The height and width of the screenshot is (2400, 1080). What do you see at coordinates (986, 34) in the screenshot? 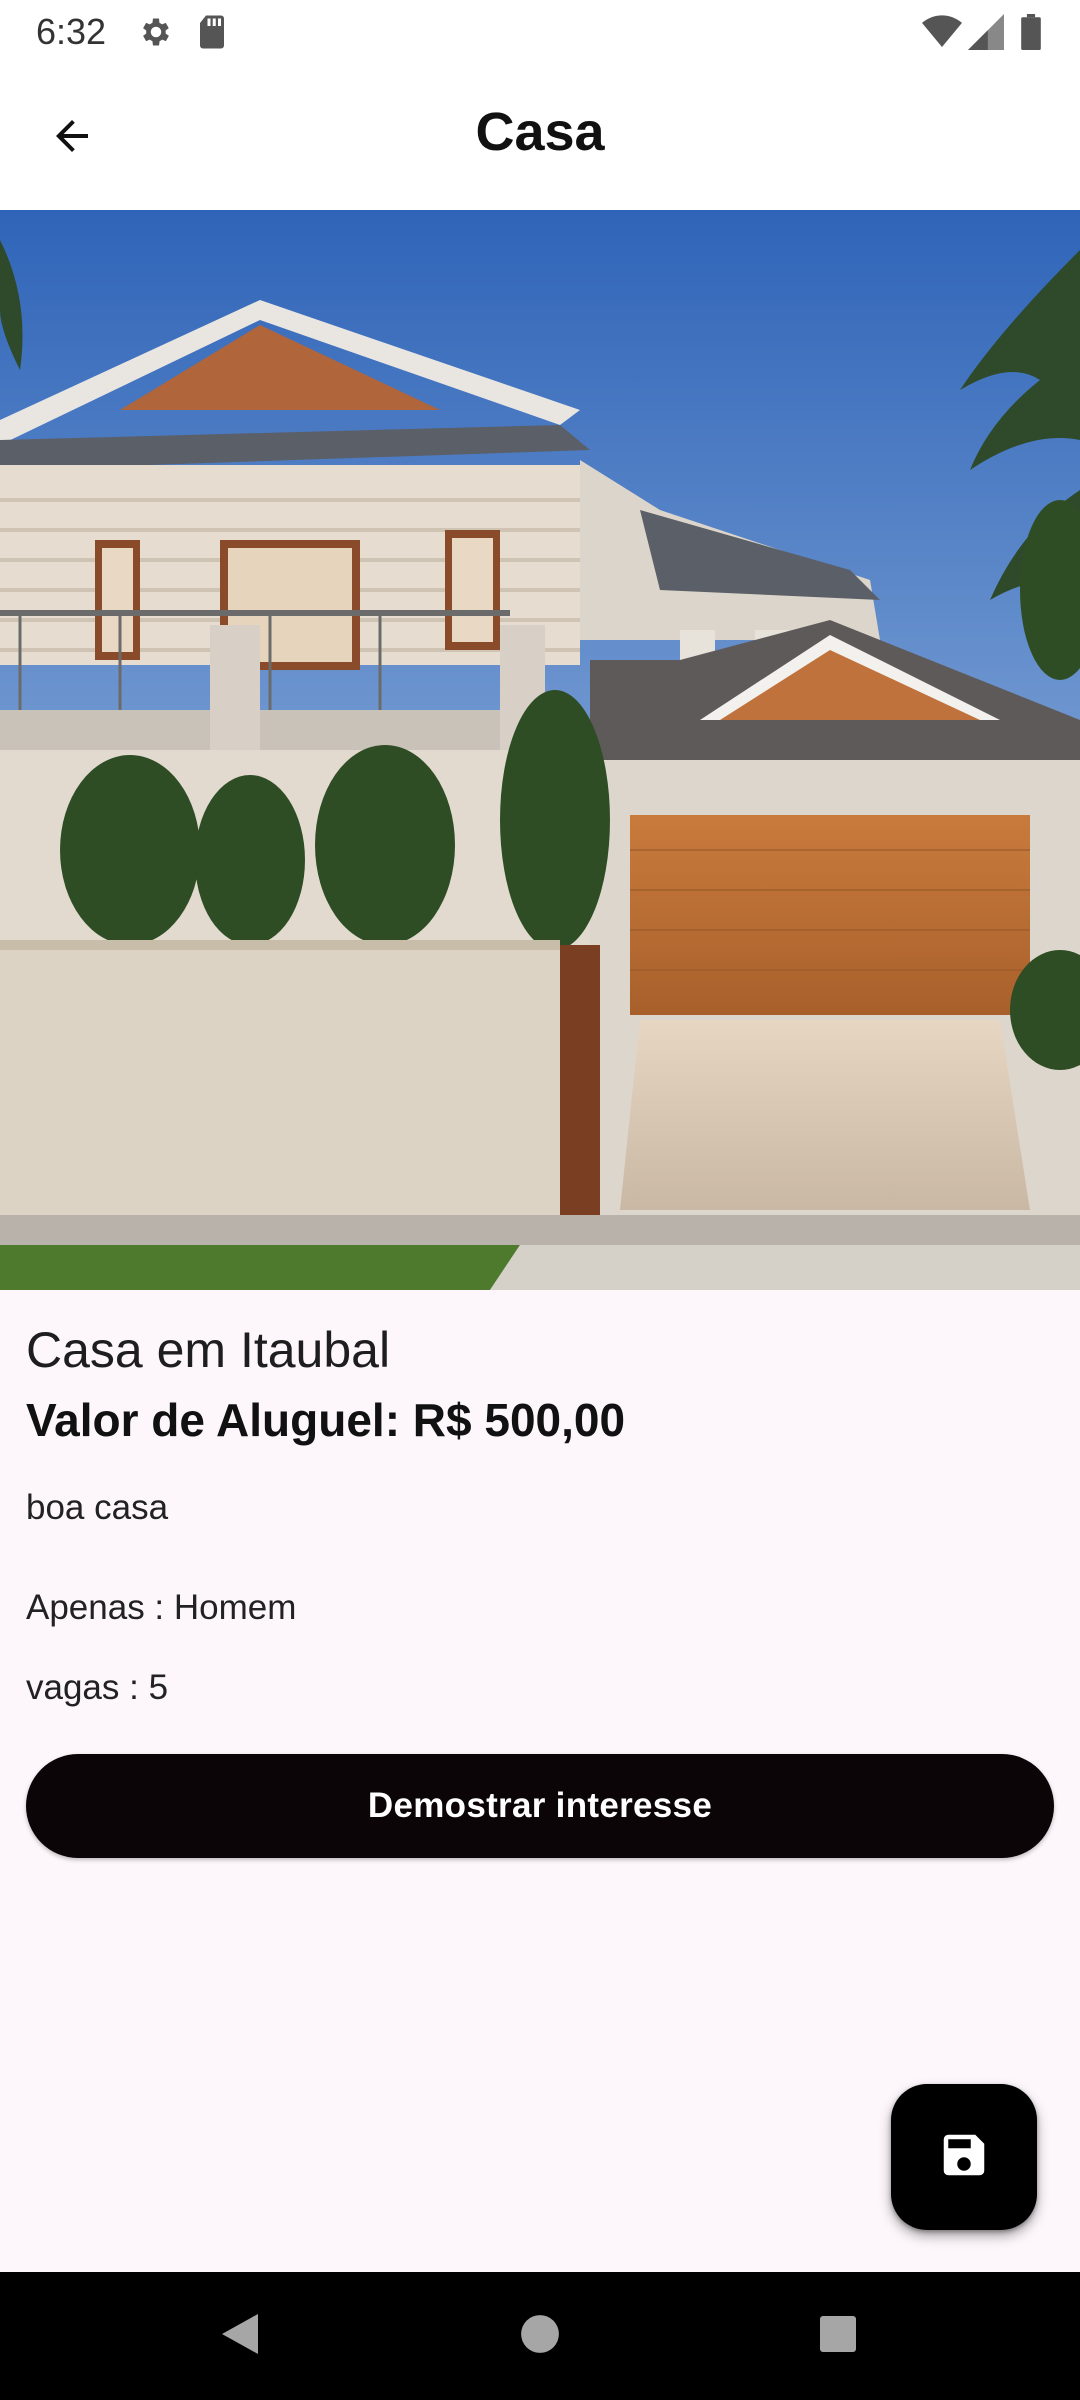
I see `signal-icon` at bounding box center [986, 34].